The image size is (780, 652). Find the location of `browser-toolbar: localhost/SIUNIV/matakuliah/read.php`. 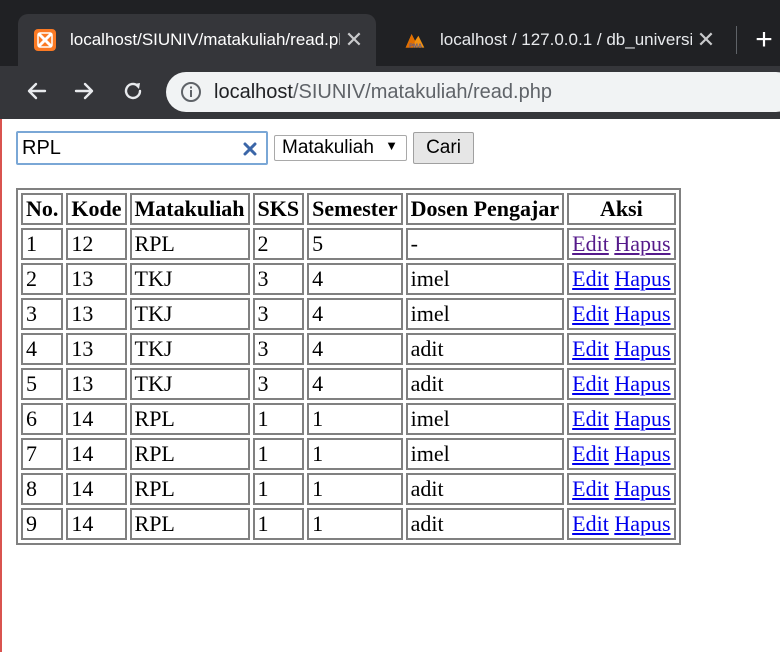

browser-toolbar: localhost/SIUNIV/matakuliah/read.php is located at coordinates (390, 91).